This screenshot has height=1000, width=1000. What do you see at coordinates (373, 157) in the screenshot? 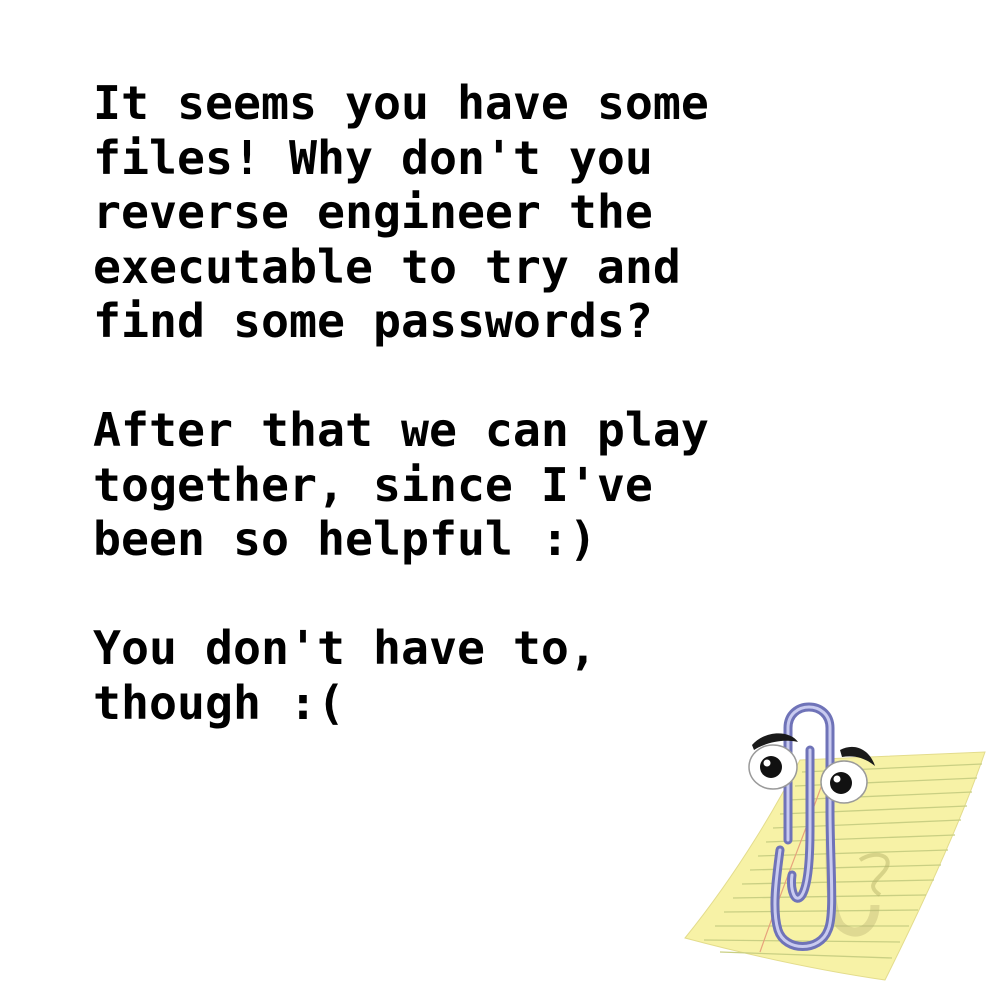
I see `text-line: files! Why don't you` at bounding box center [373, 157].